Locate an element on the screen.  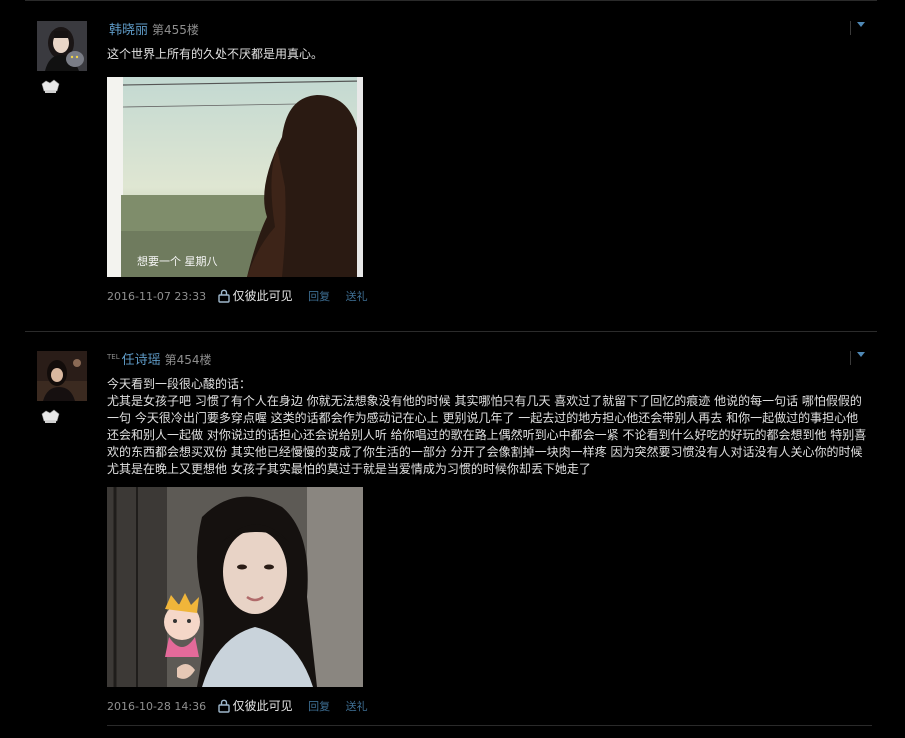
timestamp: 2016-10-28 14:36 is located at coordinates (157, 706).